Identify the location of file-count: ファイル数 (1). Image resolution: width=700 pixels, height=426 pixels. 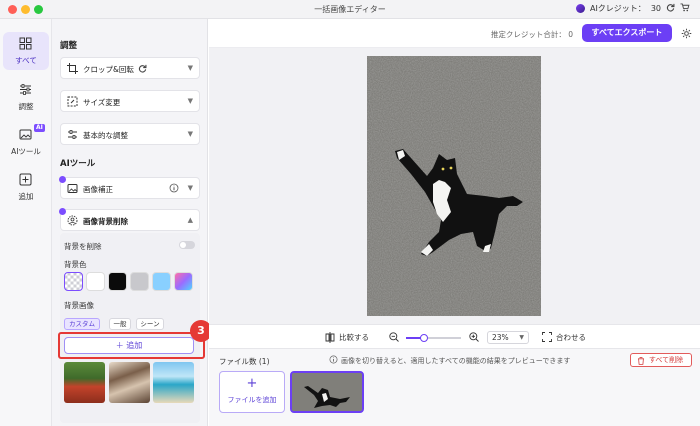
(244, 361).